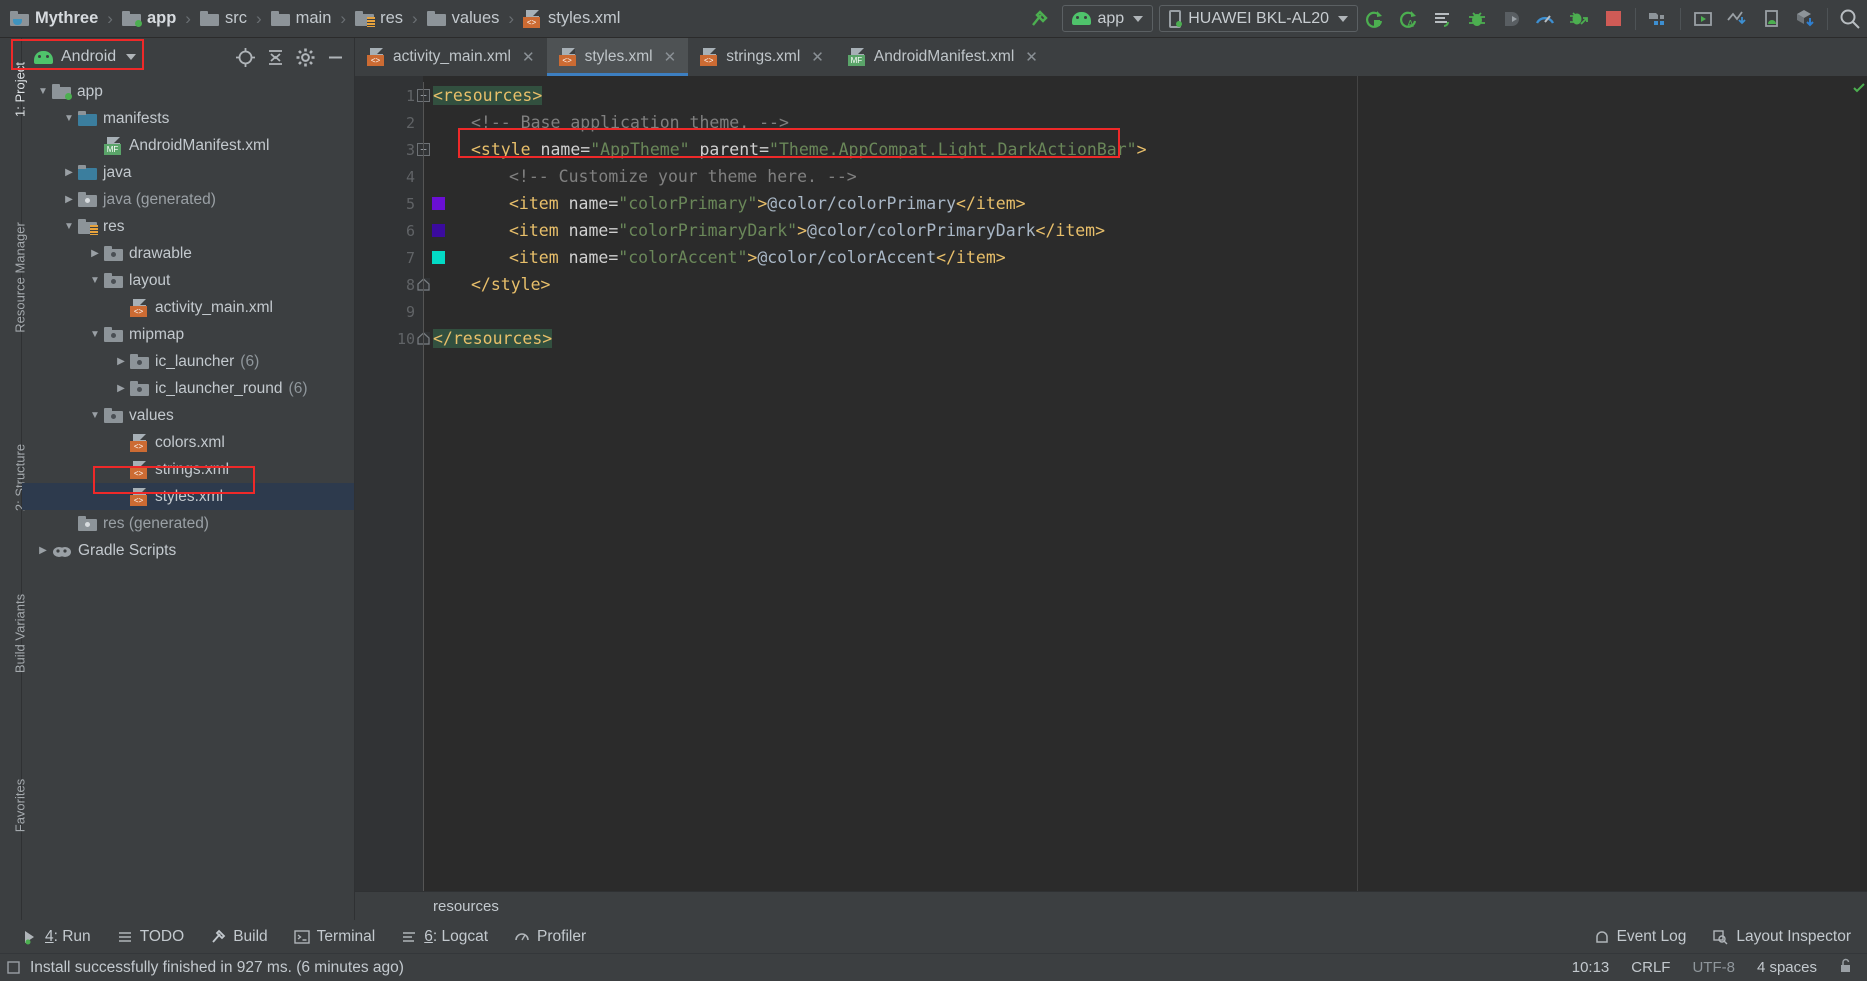  What do you see at coordinates (943, 57) in the screenshot?
I see `tab-androidmanifest-xml: MF AndroidManifest.xml ✕` at bounding box center [943, 57].